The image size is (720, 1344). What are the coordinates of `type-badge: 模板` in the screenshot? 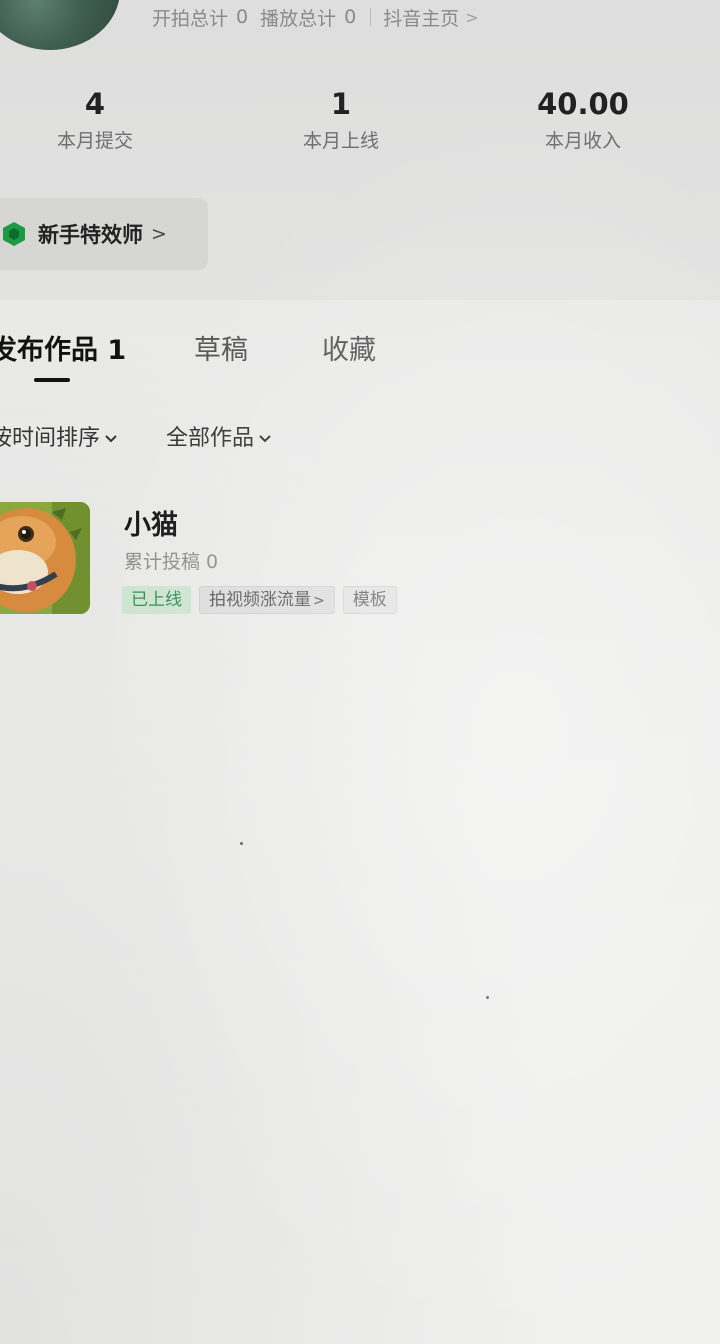 It's located at (369, 600).